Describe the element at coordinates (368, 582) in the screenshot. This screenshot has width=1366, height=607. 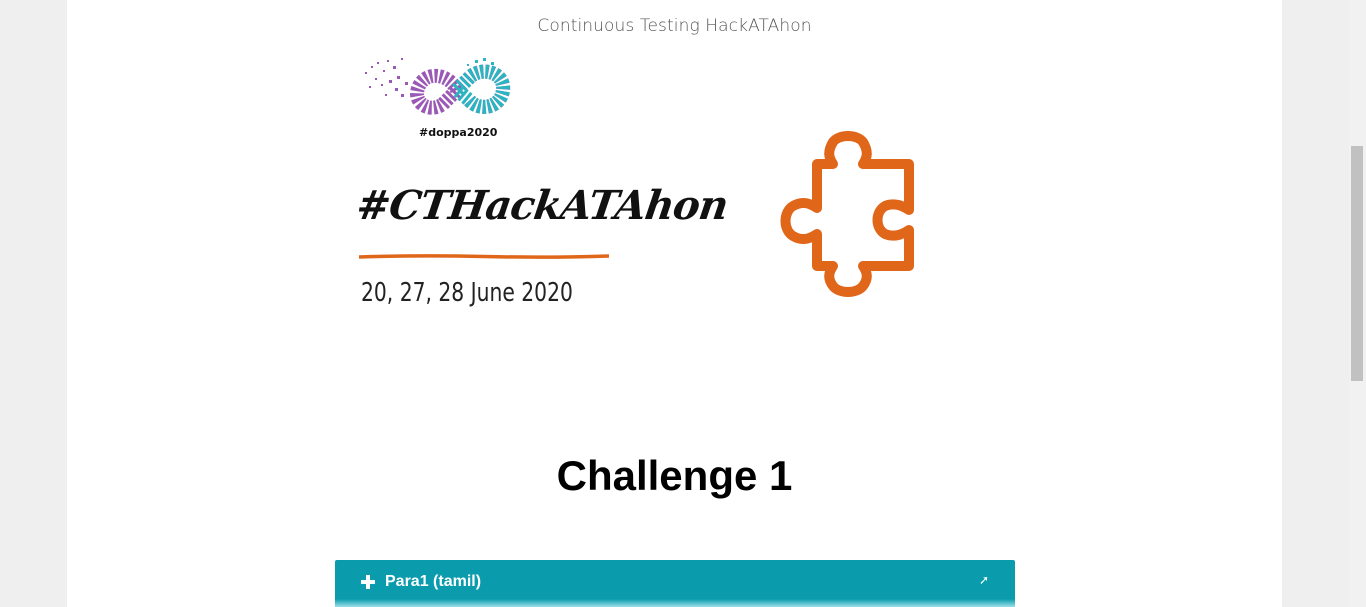
I see `plus-icon` at that location.